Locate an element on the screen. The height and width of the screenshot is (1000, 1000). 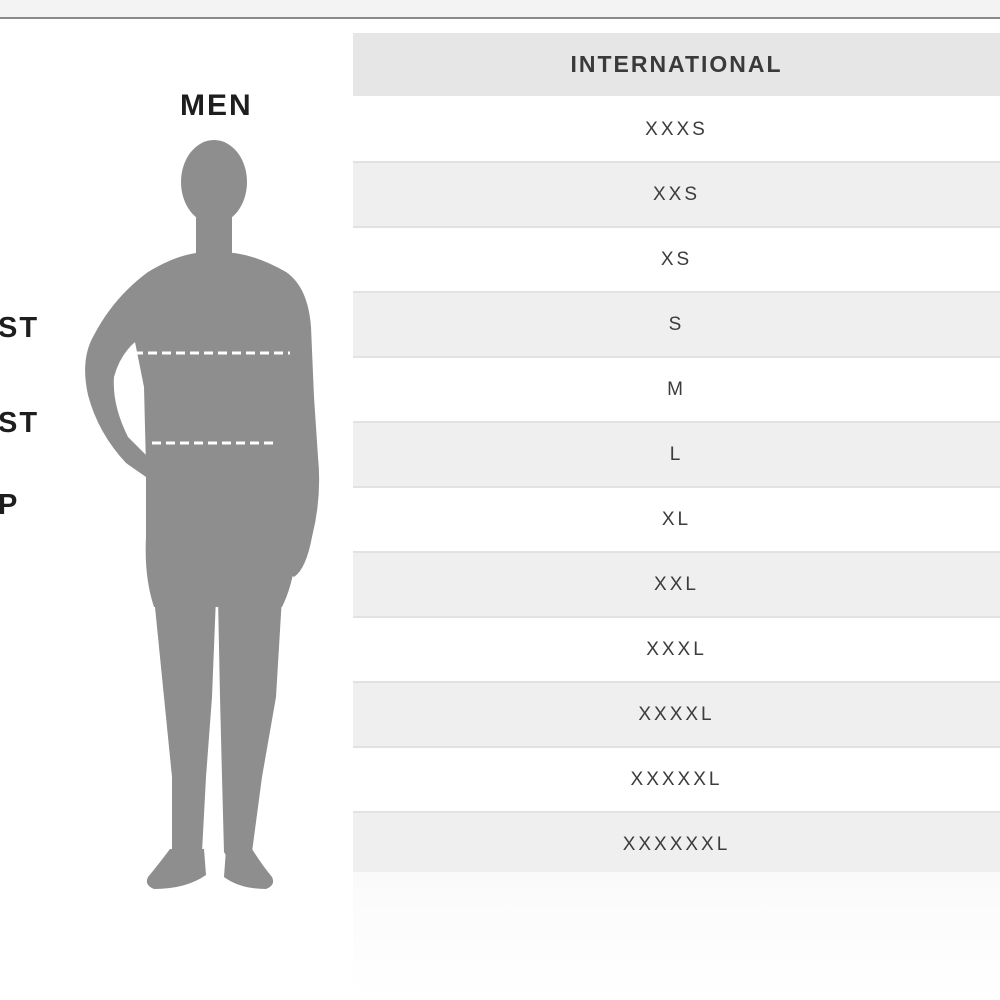
table-row: XXXS is located at coordinates (676, 130).